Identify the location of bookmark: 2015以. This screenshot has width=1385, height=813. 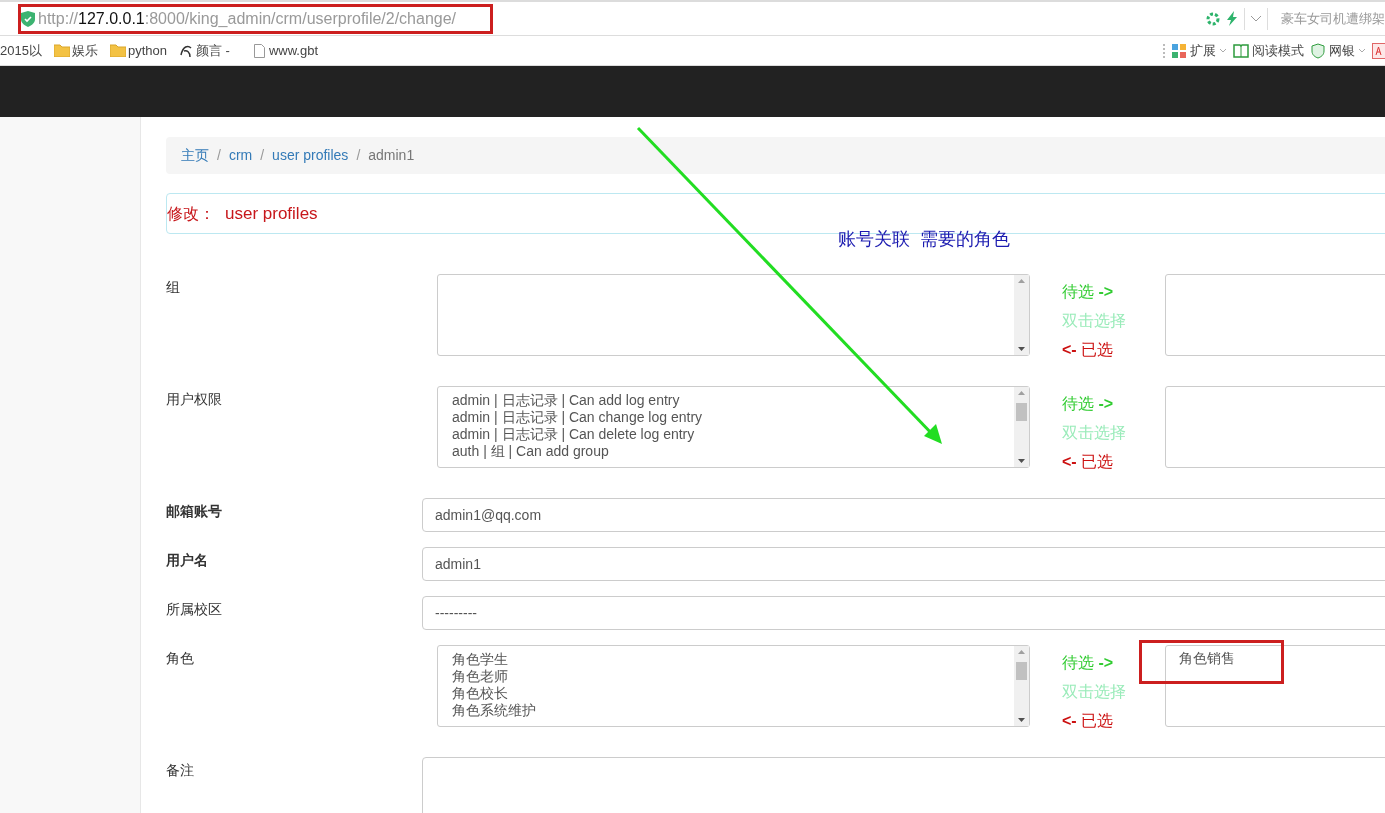
(21, 50).